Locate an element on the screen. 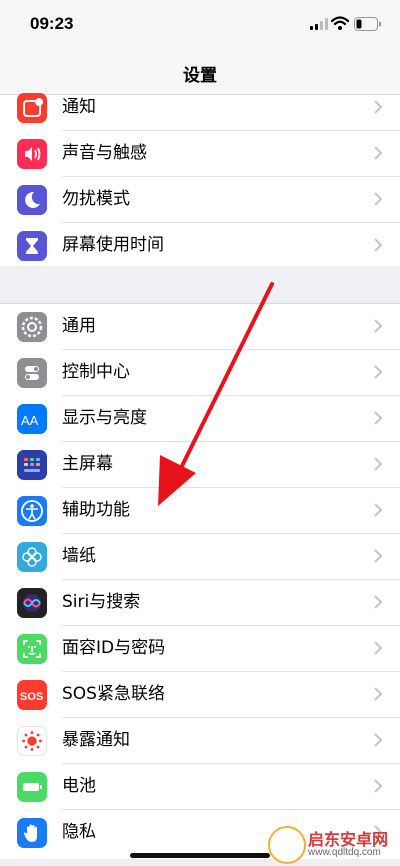 The height and width of the screenshot is (866, 400). settings-row-label: 面容ID与密码 is located at coordinates (114, 648).